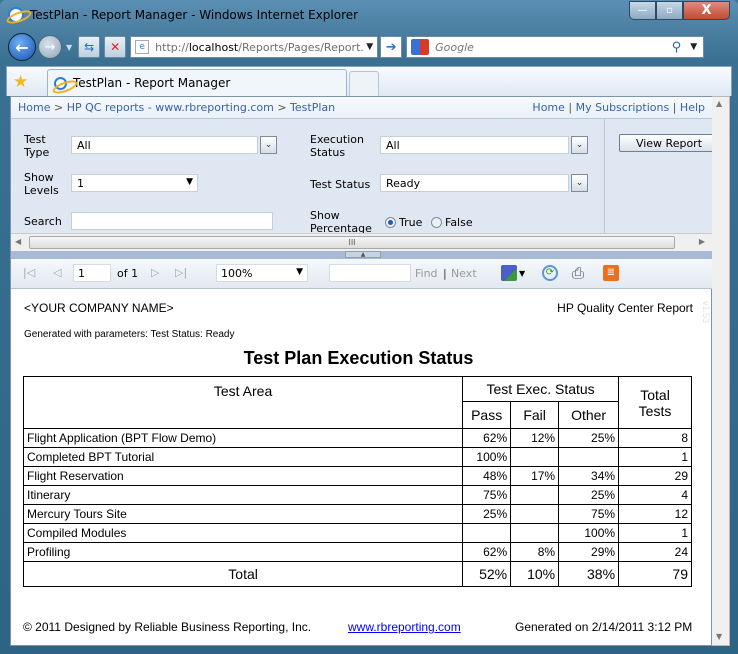 The width and height of the screenshot is (738, 654). Describe the element at coordinates (452, 222) in the screenshot. I see `show-percentage-false-radio: False` at that location.